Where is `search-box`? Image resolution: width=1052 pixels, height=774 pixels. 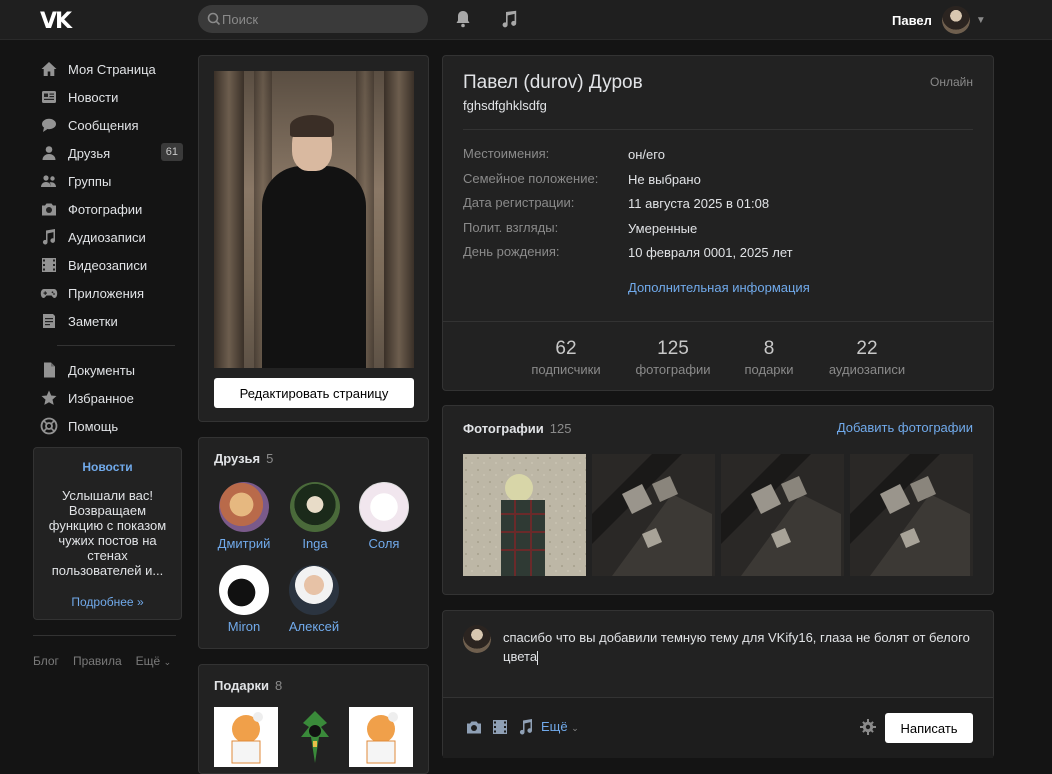
search-box is located at coordinates (313, 19).